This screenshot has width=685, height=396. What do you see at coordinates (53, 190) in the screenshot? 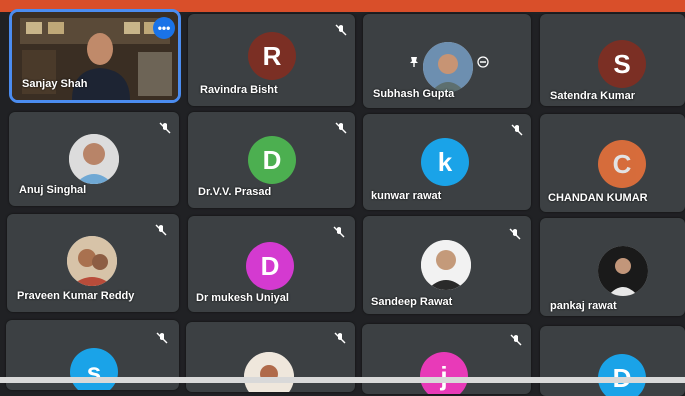
I see `participant-name: Anuj Singhal` at bounding box center [53, 190].